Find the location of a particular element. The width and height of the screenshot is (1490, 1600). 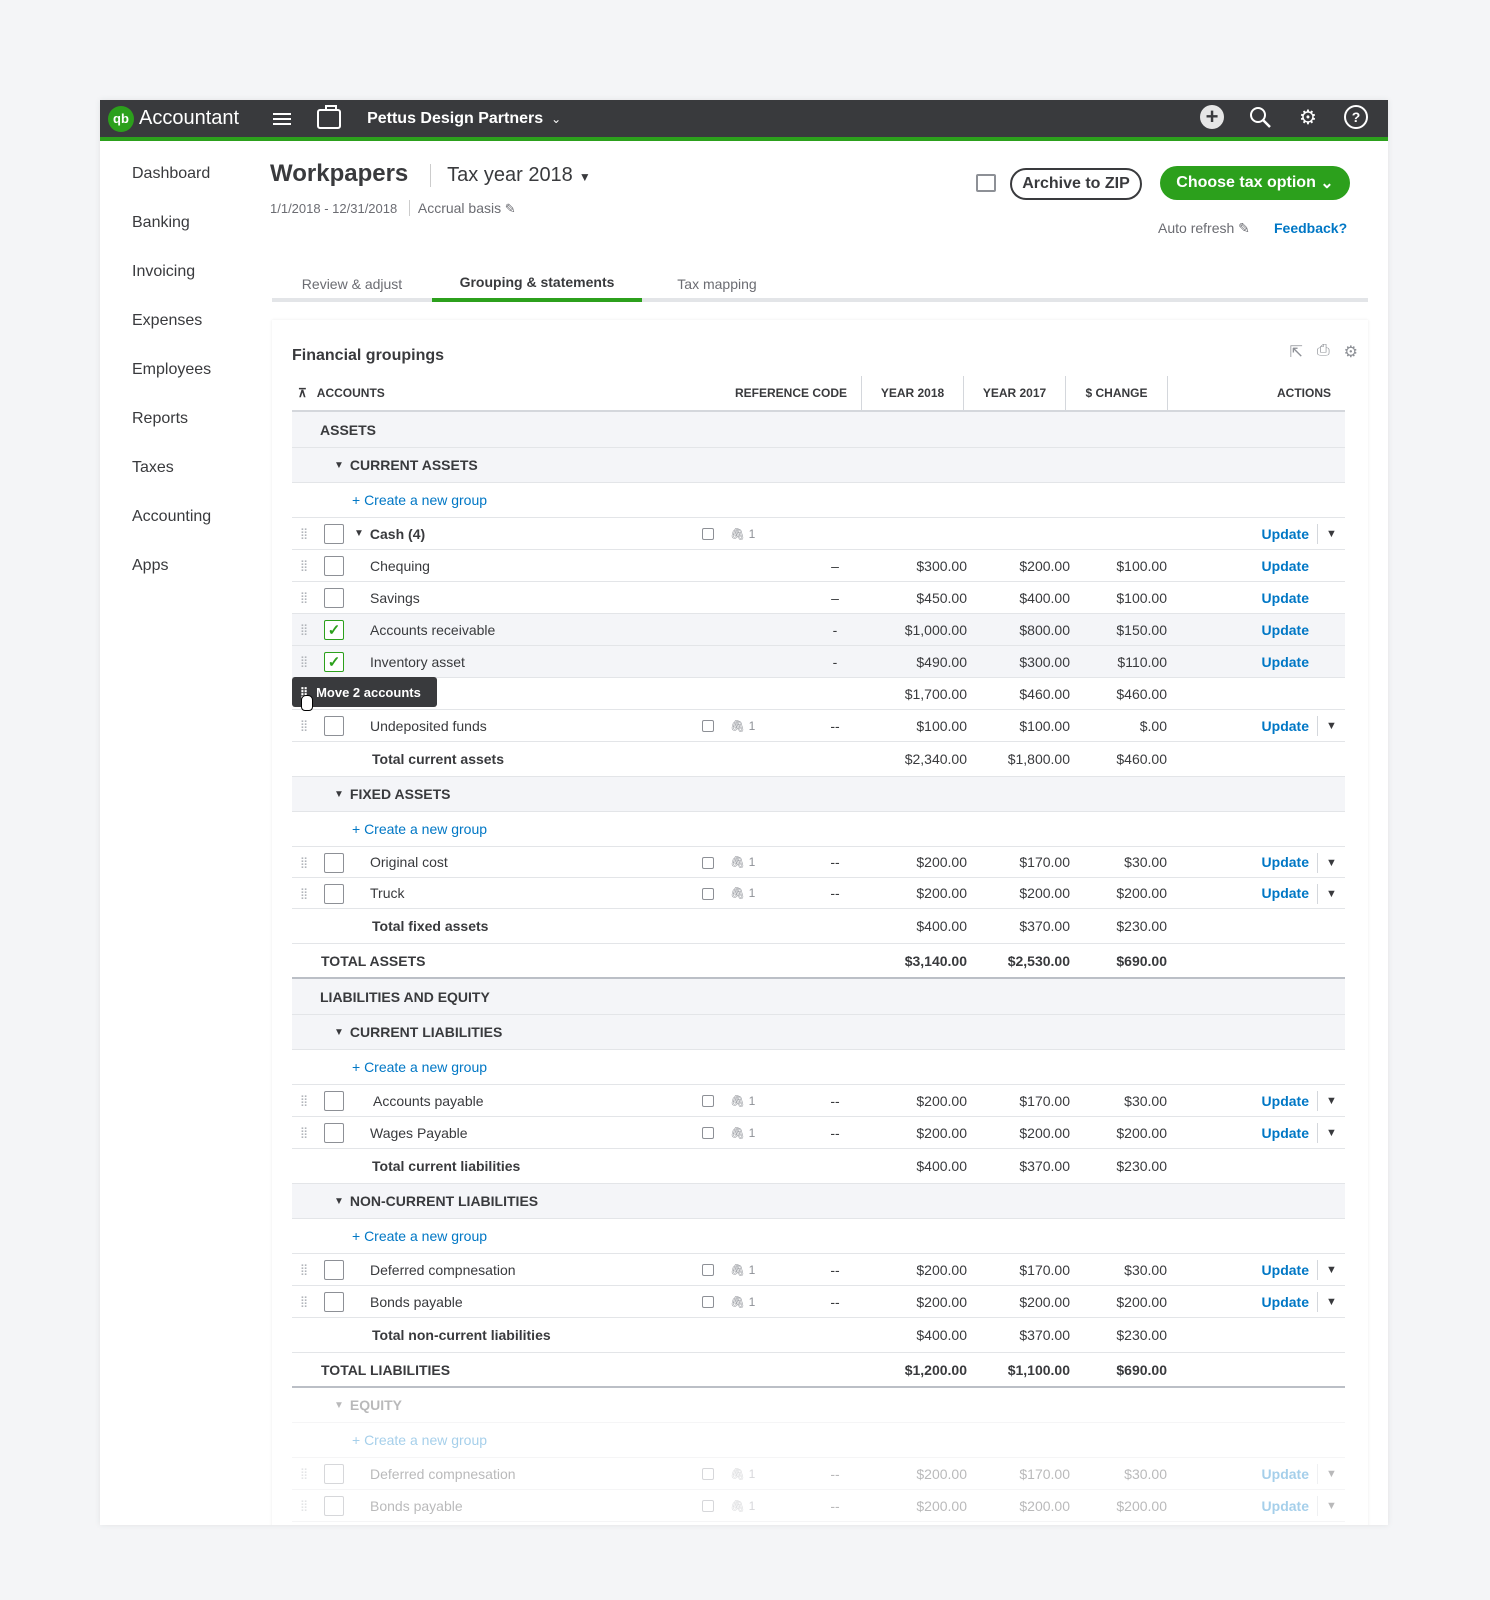

sidebar-item-employees: Employees is located at coordinates (171, 385).